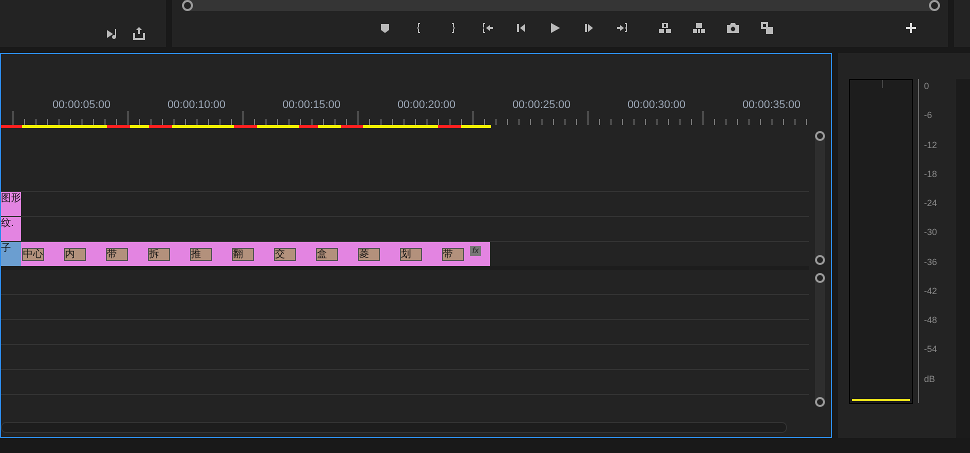  Describe the element at coordinates (11, 254) in the screenshot. I see `video-clip: 子` at that location.